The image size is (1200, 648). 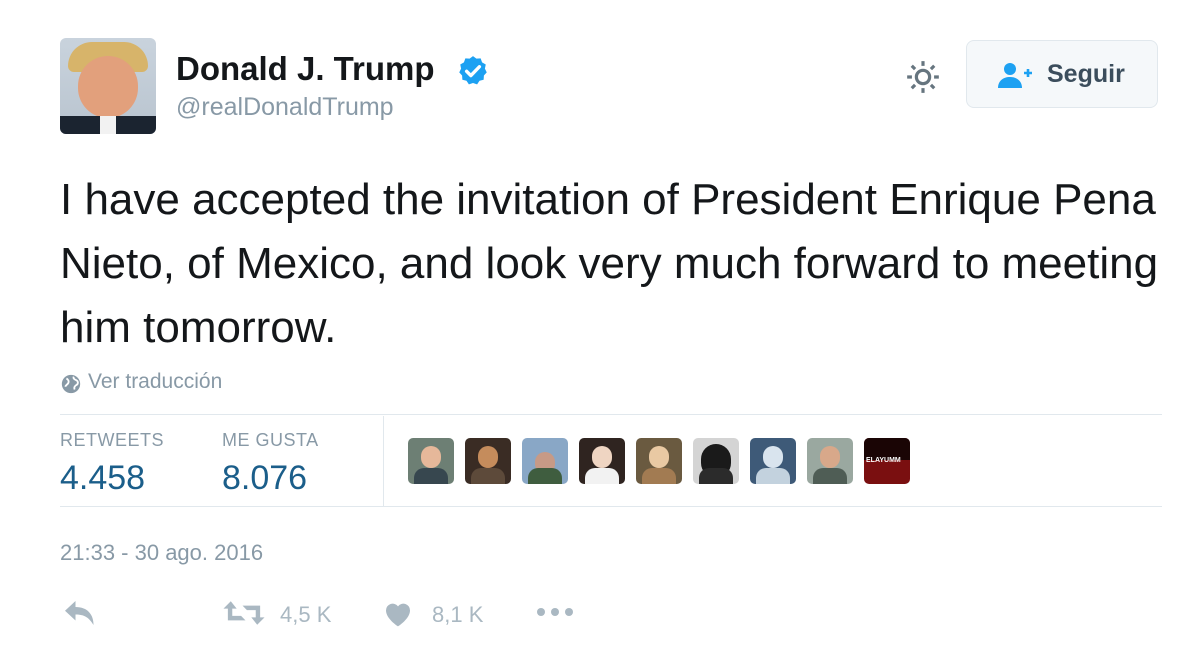 What do you see at coordinates (285, 107) in the screenshot?
I see `user-handle: @realDonaldTrump` at bounding box center [285, 107].